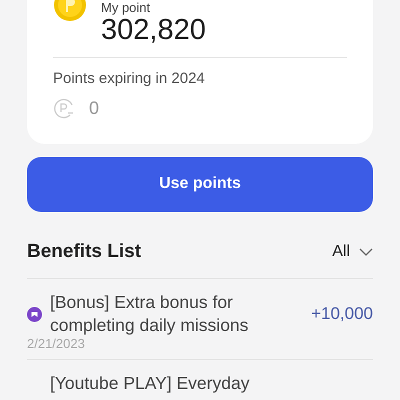  Describe the element at coordinates (56, 344) in the screenshot. I see `benefit-date: 2/21/2023` at that location.